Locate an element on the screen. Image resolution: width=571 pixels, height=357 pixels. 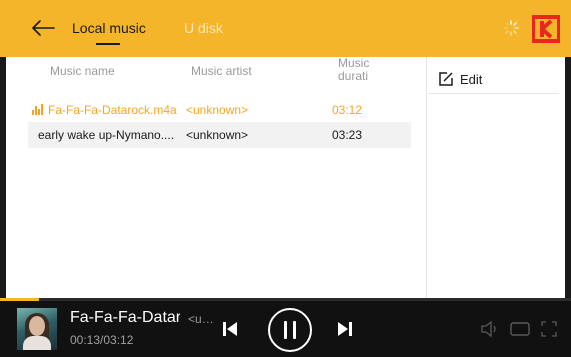
kodak-logo is located at coordinates (546, 29).